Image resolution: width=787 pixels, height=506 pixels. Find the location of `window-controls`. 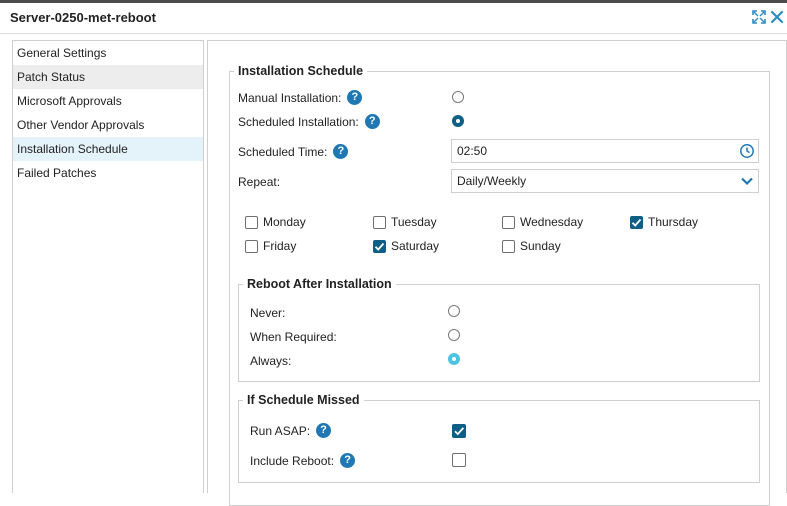

window-controls is located at coordinates (768, 17).